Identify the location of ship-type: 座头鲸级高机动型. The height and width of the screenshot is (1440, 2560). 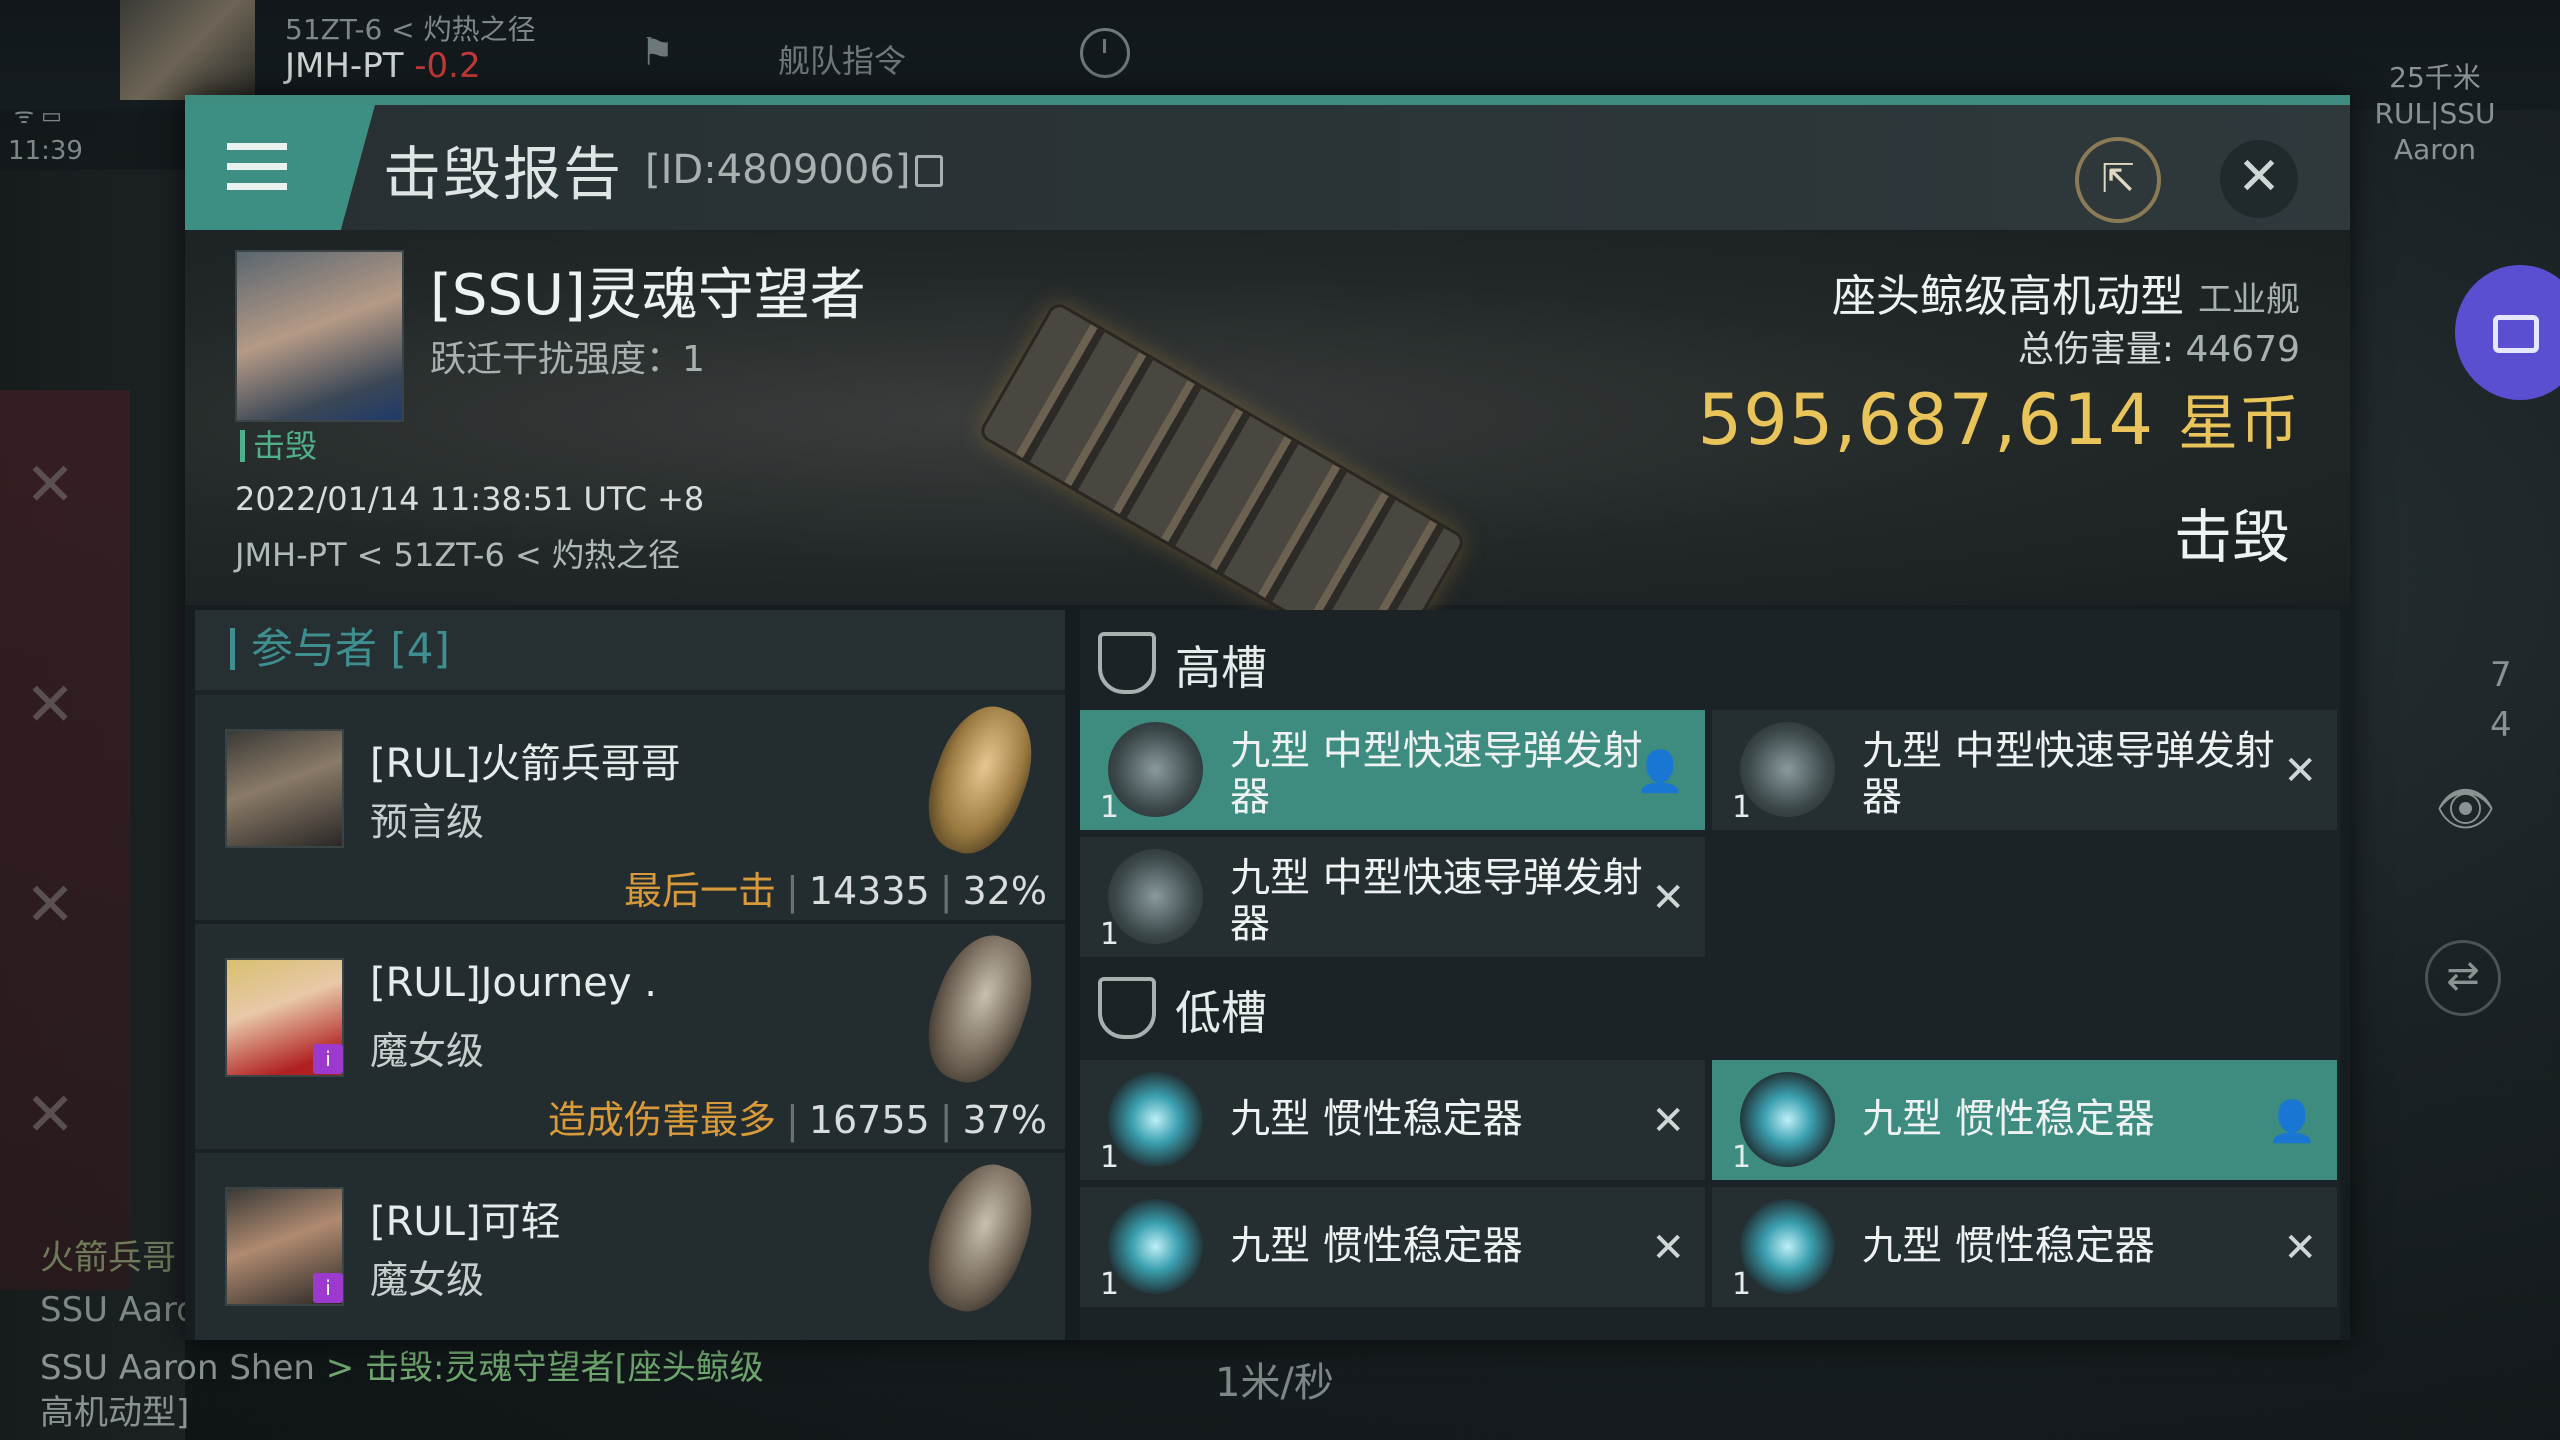
(2008, 296).